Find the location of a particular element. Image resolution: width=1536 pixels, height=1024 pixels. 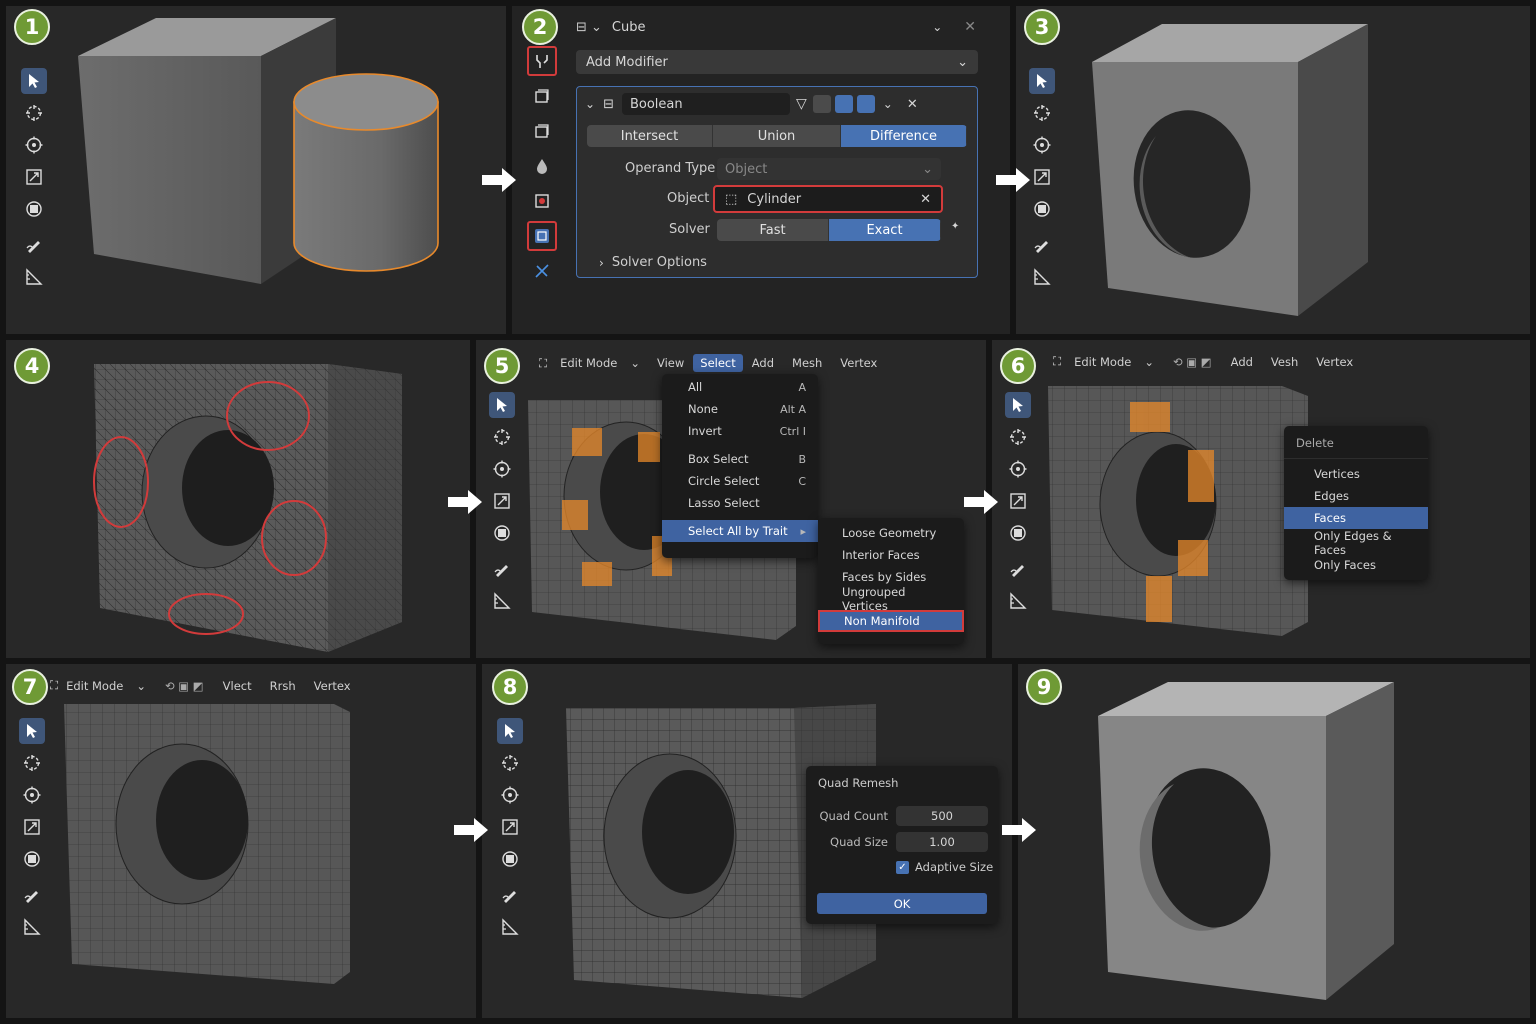

tool-properties-tab is located at coordinates (542, 61).